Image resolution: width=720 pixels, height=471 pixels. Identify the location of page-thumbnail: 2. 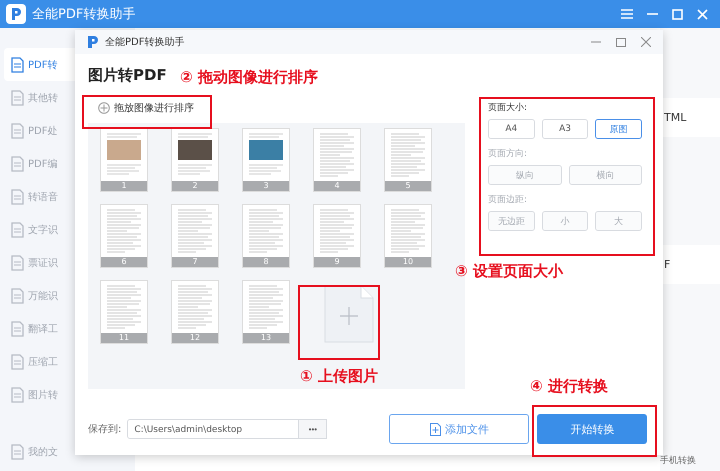
(195, 160).